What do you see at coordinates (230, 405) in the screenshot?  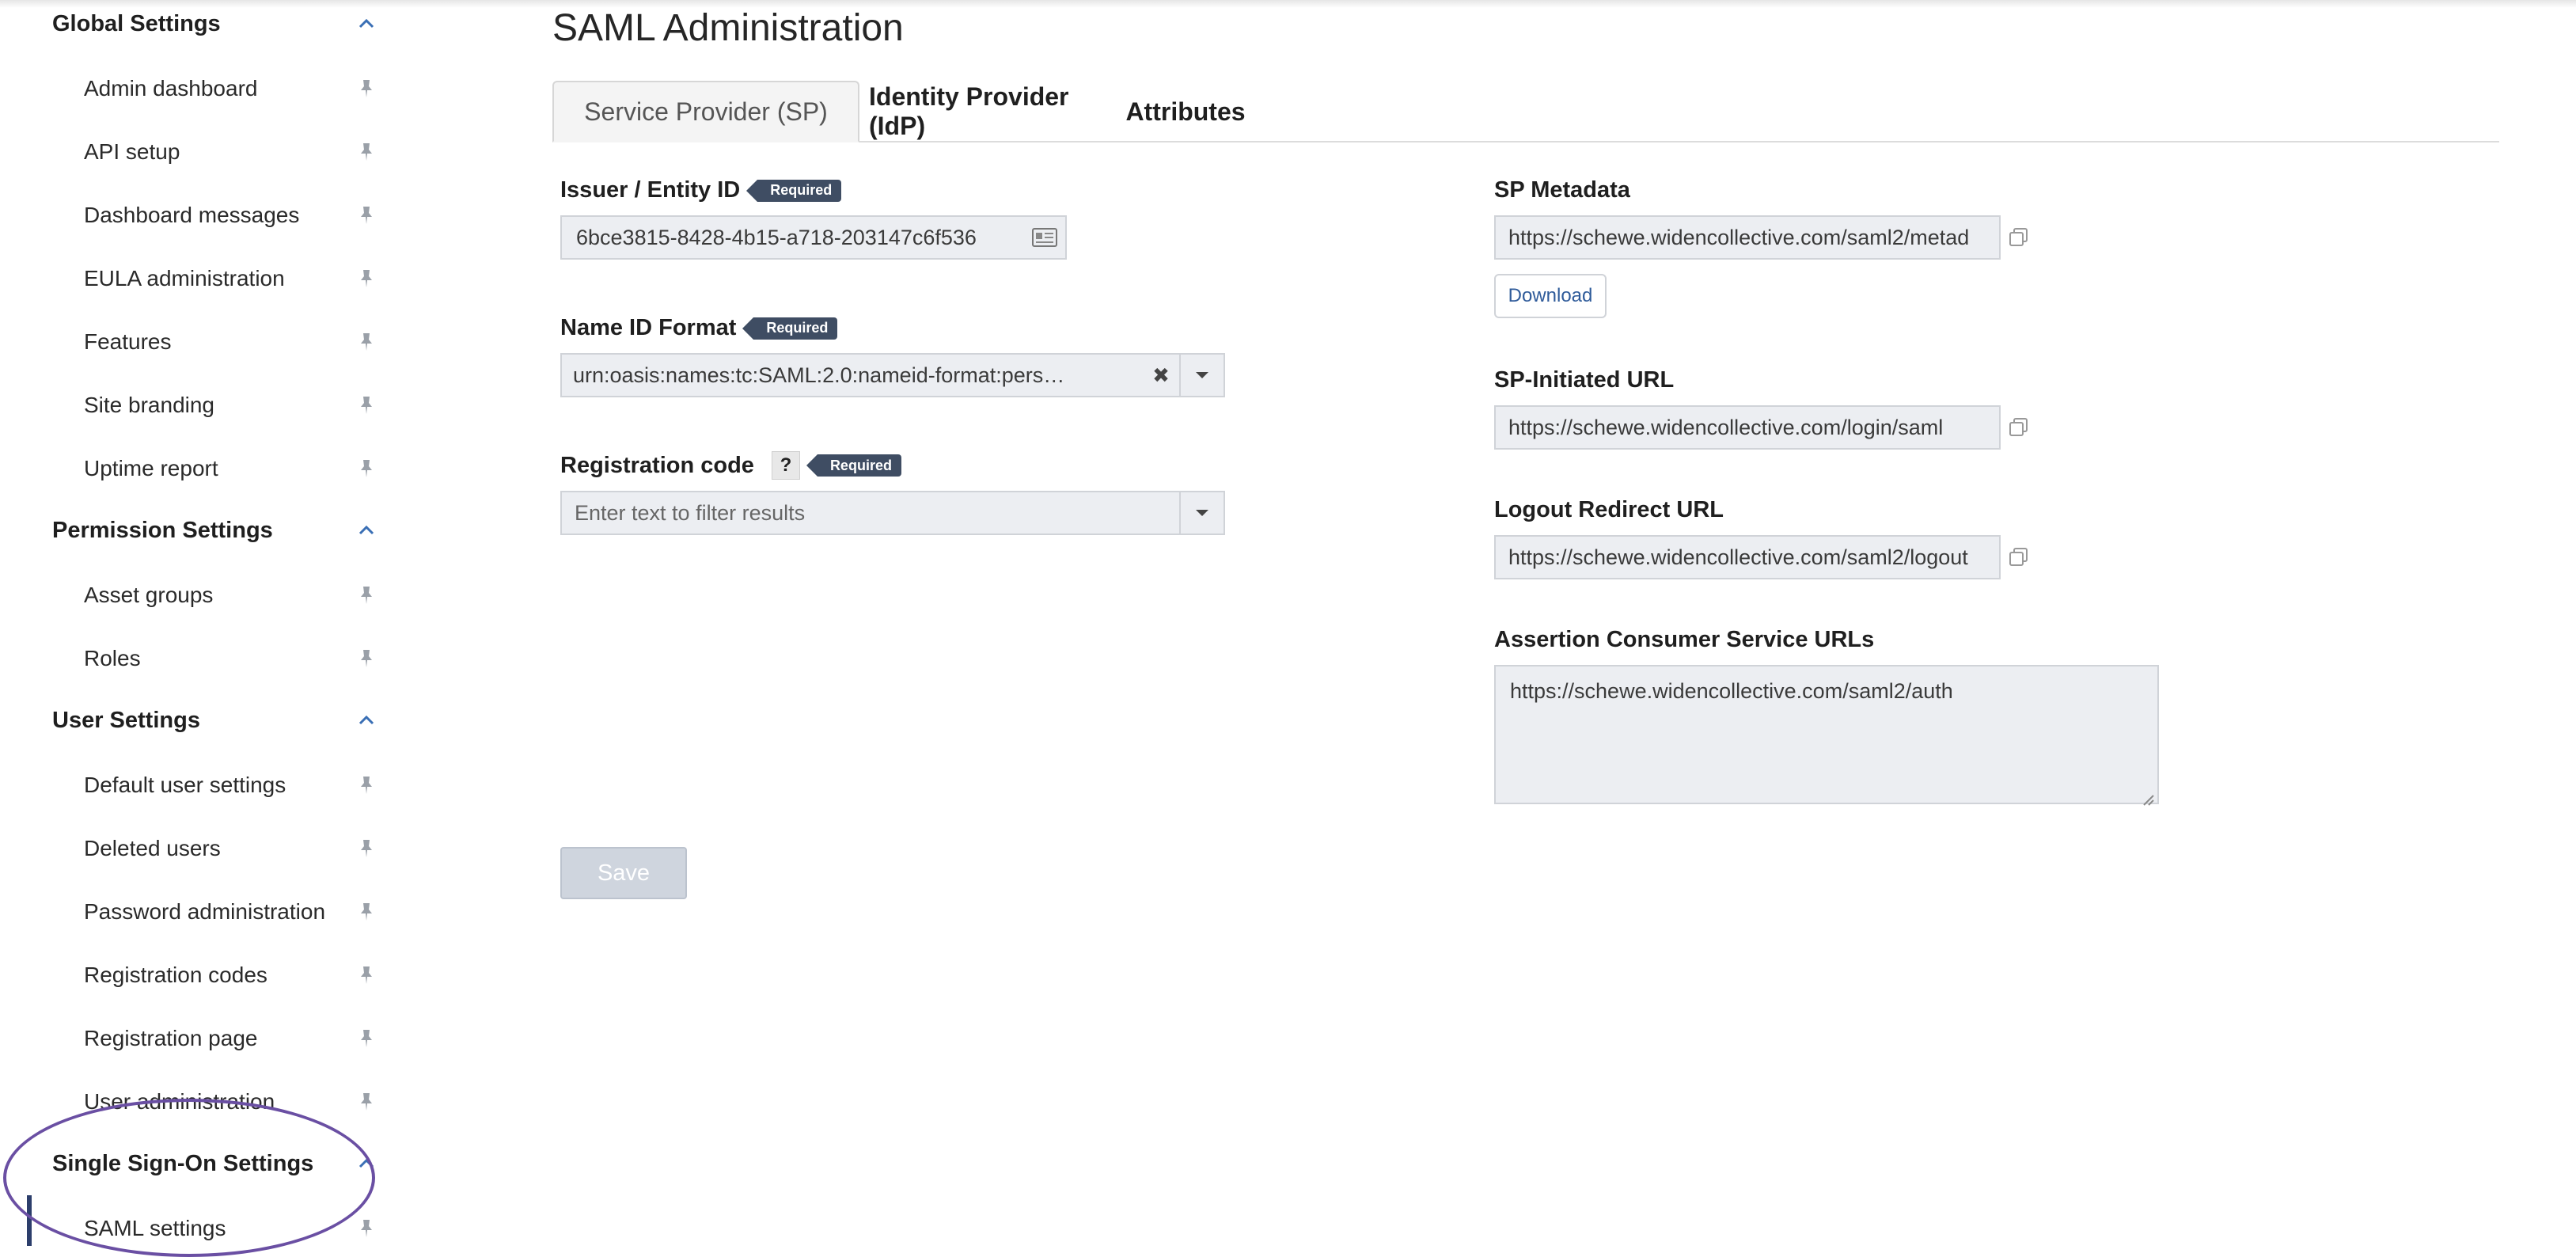 I see `sidebar-item-site-branding: Site branding` at bounding box center [230, 405].